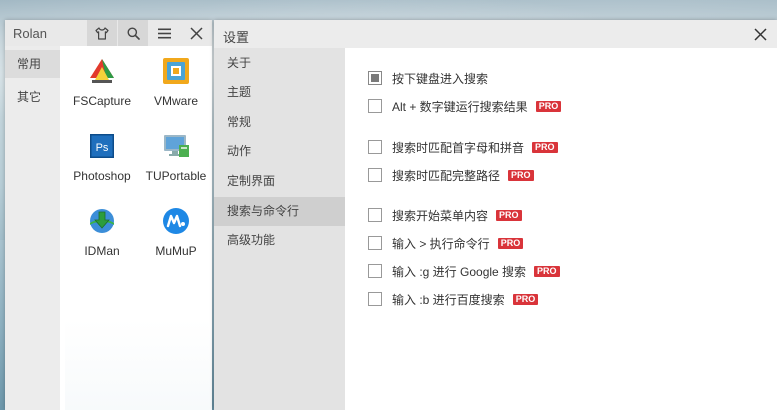 This screenshot has height=410, width=777. I want to click on settings-titlebar: 设置, so click(495, 34).